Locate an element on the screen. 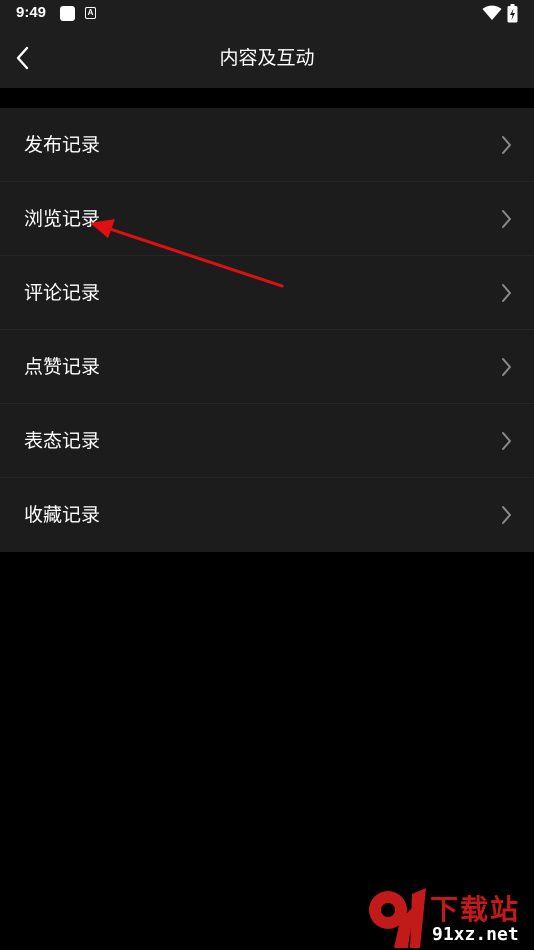 The height and width of the screenshot is (950, 534). menu-item-label: 点赞记录 is located at coordinates (62, 367).